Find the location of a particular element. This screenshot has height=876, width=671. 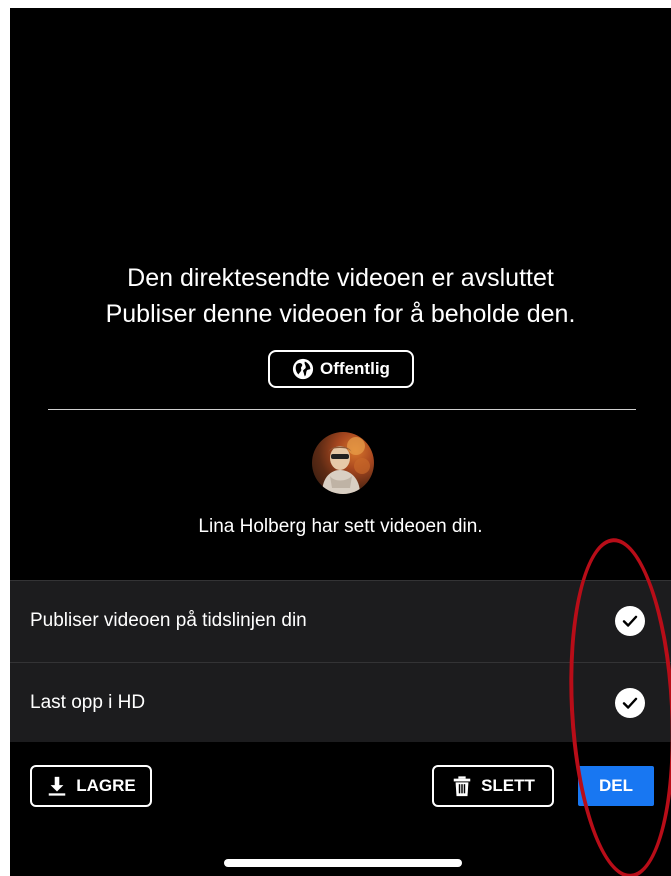

save-button: LAGRE is located at coordinates (91, 786).